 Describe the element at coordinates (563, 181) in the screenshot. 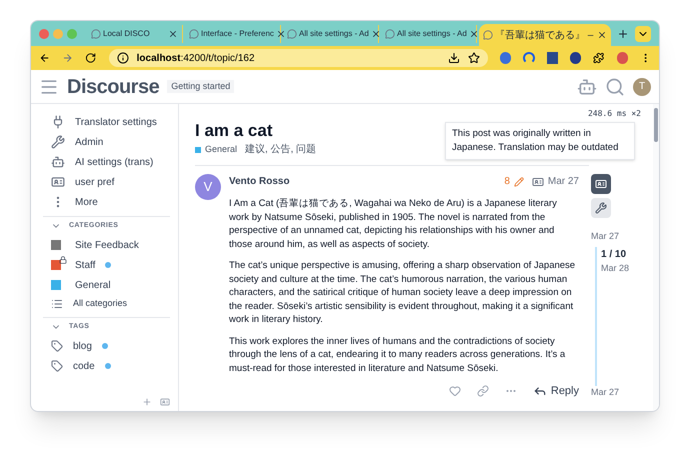

I see `post-date: Mar 27` at that location.